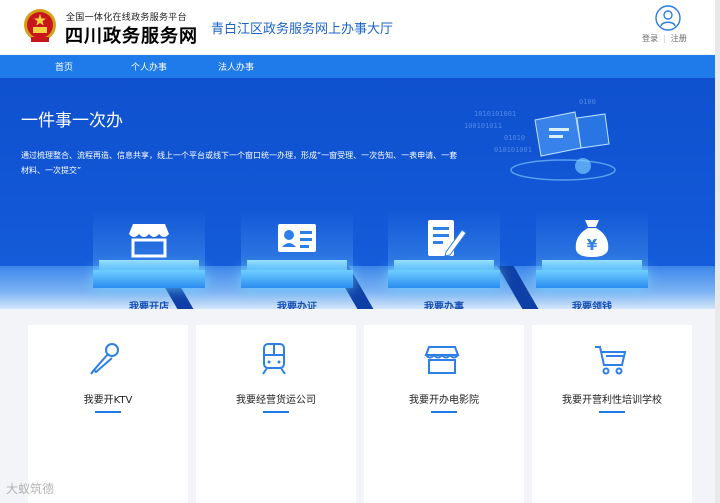  I want to click on service-card-label: 我要开营利性培训学校, so click(612, 400).